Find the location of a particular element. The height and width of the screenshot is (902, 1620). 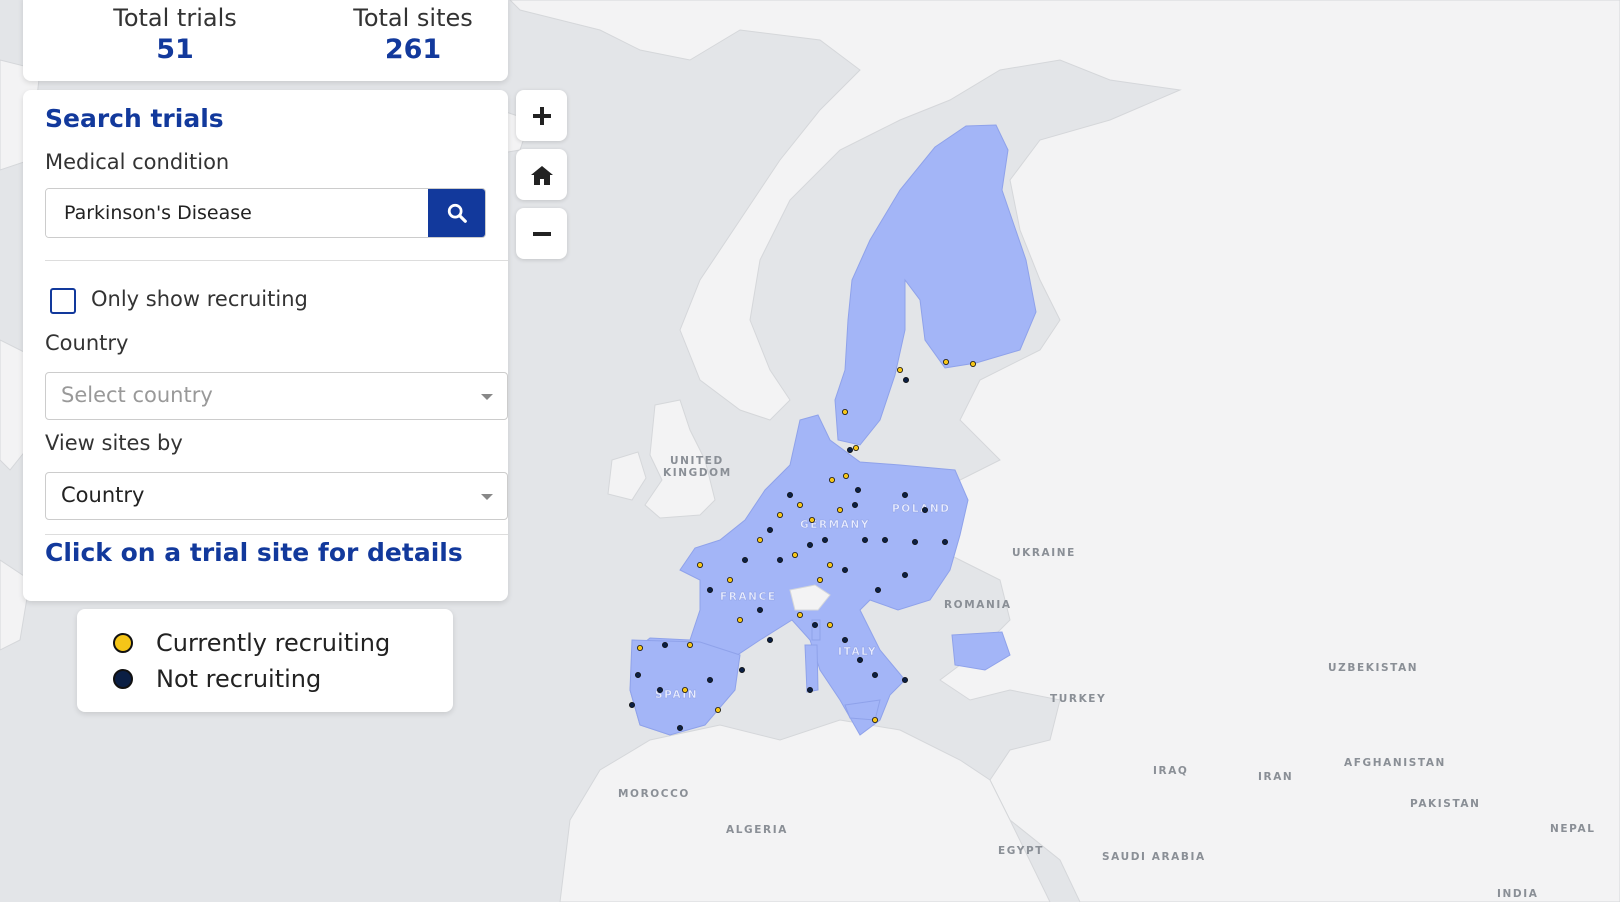

africa-landmass is located at coordinates (805, 810).